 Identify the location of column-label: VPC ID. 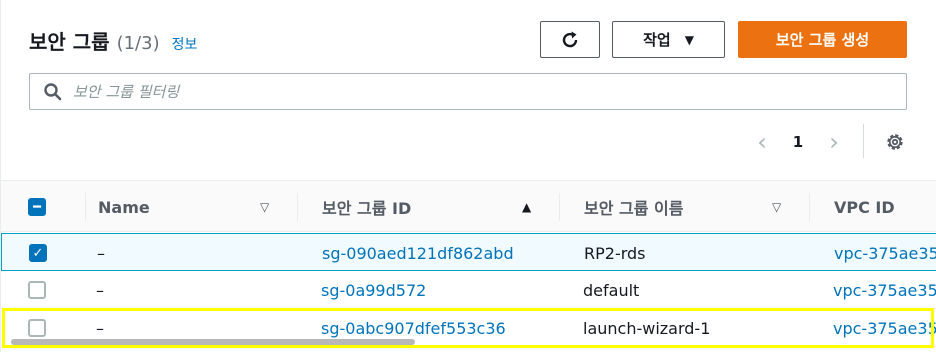
(864, 207).